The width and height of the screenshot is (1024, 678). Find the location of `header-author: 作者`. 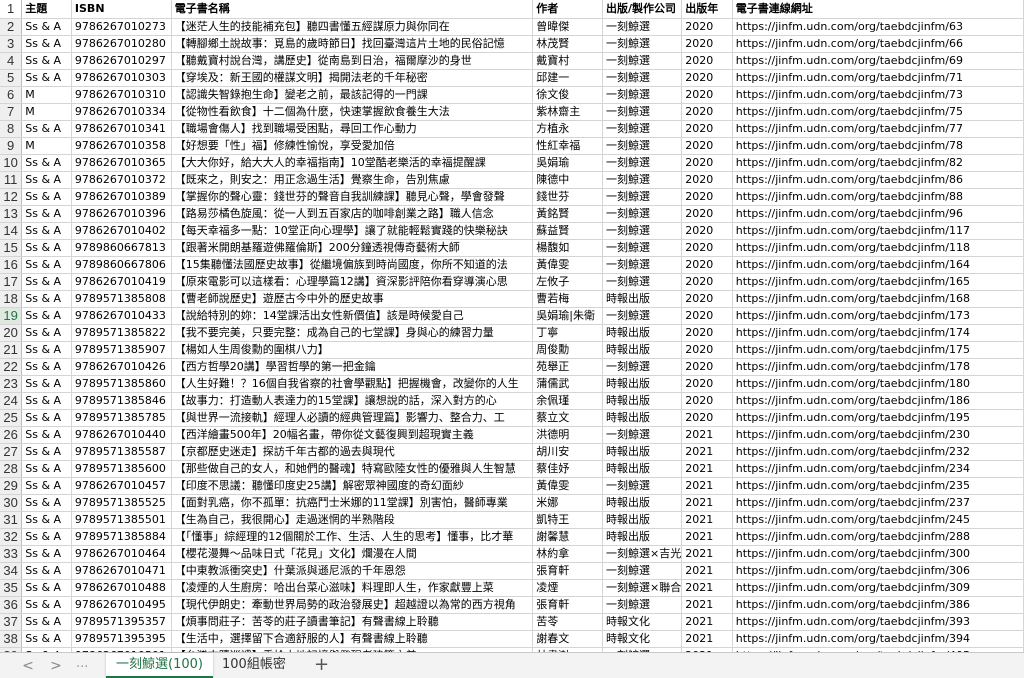

header-author: 作者 is located at coordinates (568, 9).